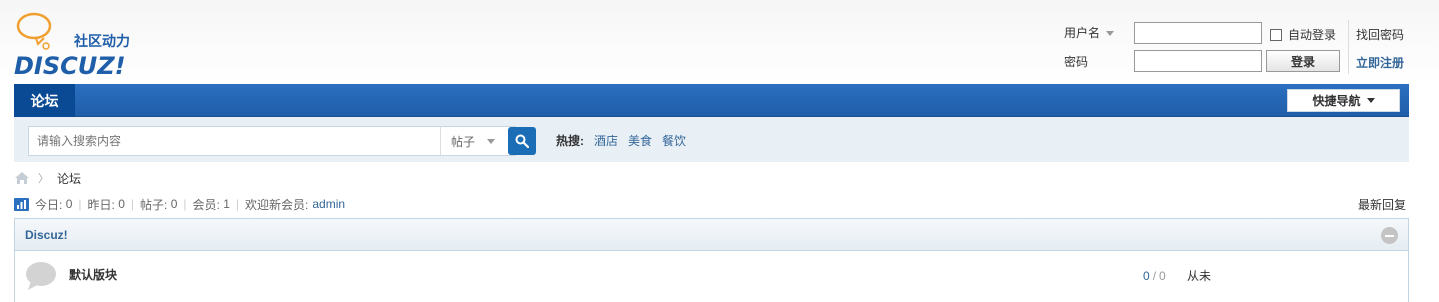  I want to click on search-type-value: 帖子, so click(463, 141).